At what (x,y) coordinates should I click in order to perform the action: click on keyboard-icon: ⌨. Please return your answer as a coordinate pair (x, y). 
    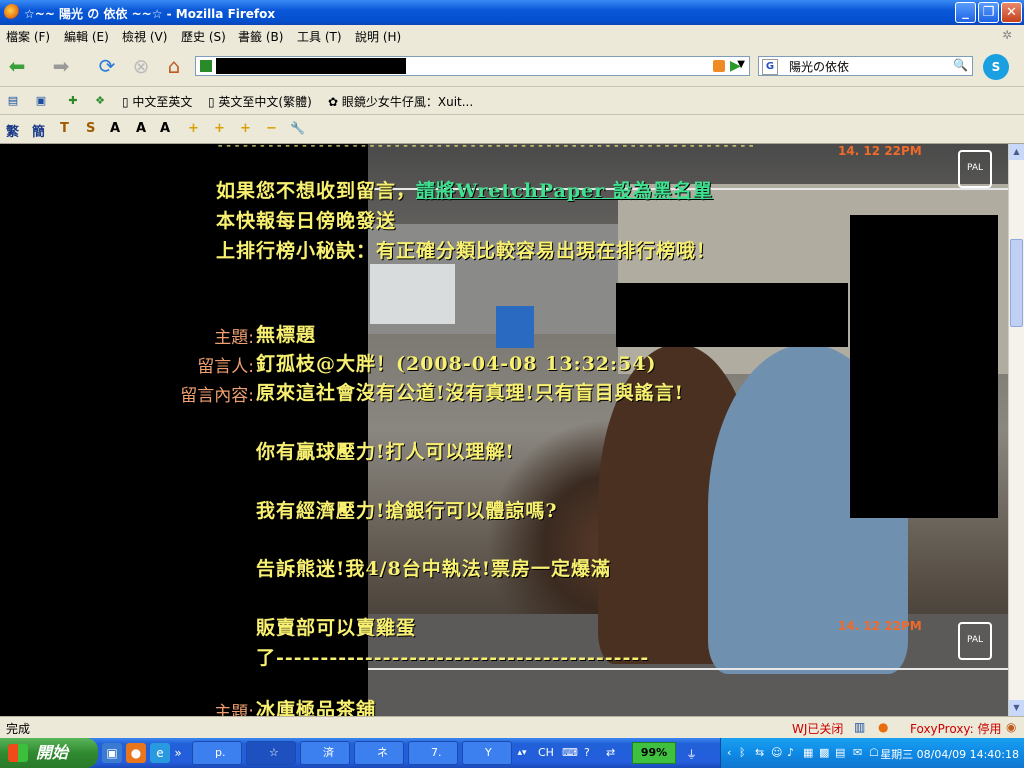
    Looking at the image, I should click on (570, 752).